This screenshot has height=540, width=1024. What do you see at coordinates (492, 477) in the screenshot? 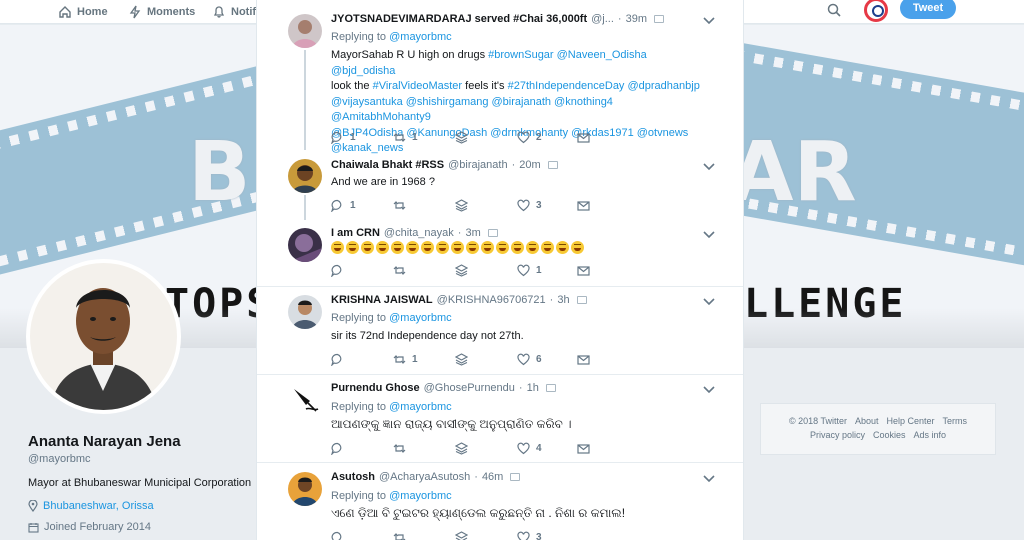
I see `tweet-time: 46m` at bounding box center [492, 477].